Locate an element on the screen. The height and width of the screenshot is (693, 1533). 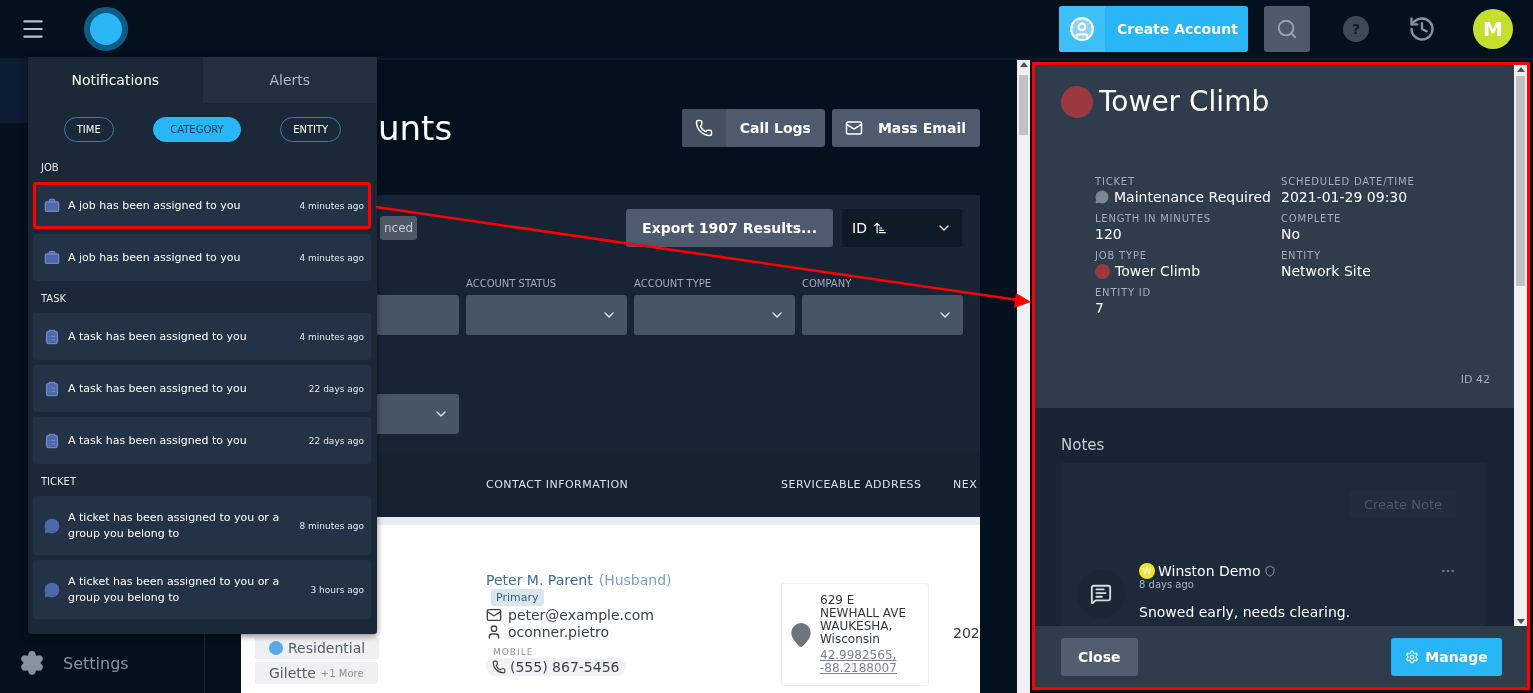
action-button: Mass Email is located at coordinates (905, 127).